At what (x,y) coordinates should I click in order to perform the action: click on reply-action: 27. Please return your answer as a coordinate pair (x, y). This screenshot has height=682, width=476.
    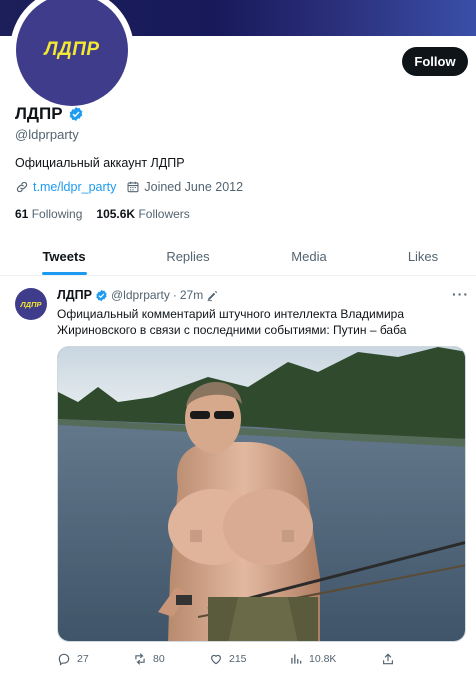
    Looking at the image, I should click on (73, 659).